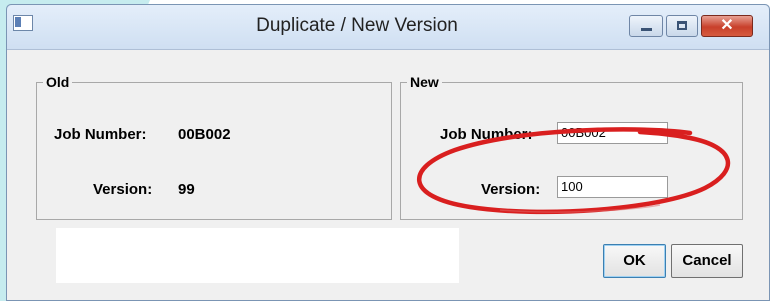  I want to click on old-version-value: 99, so click(186, 189).